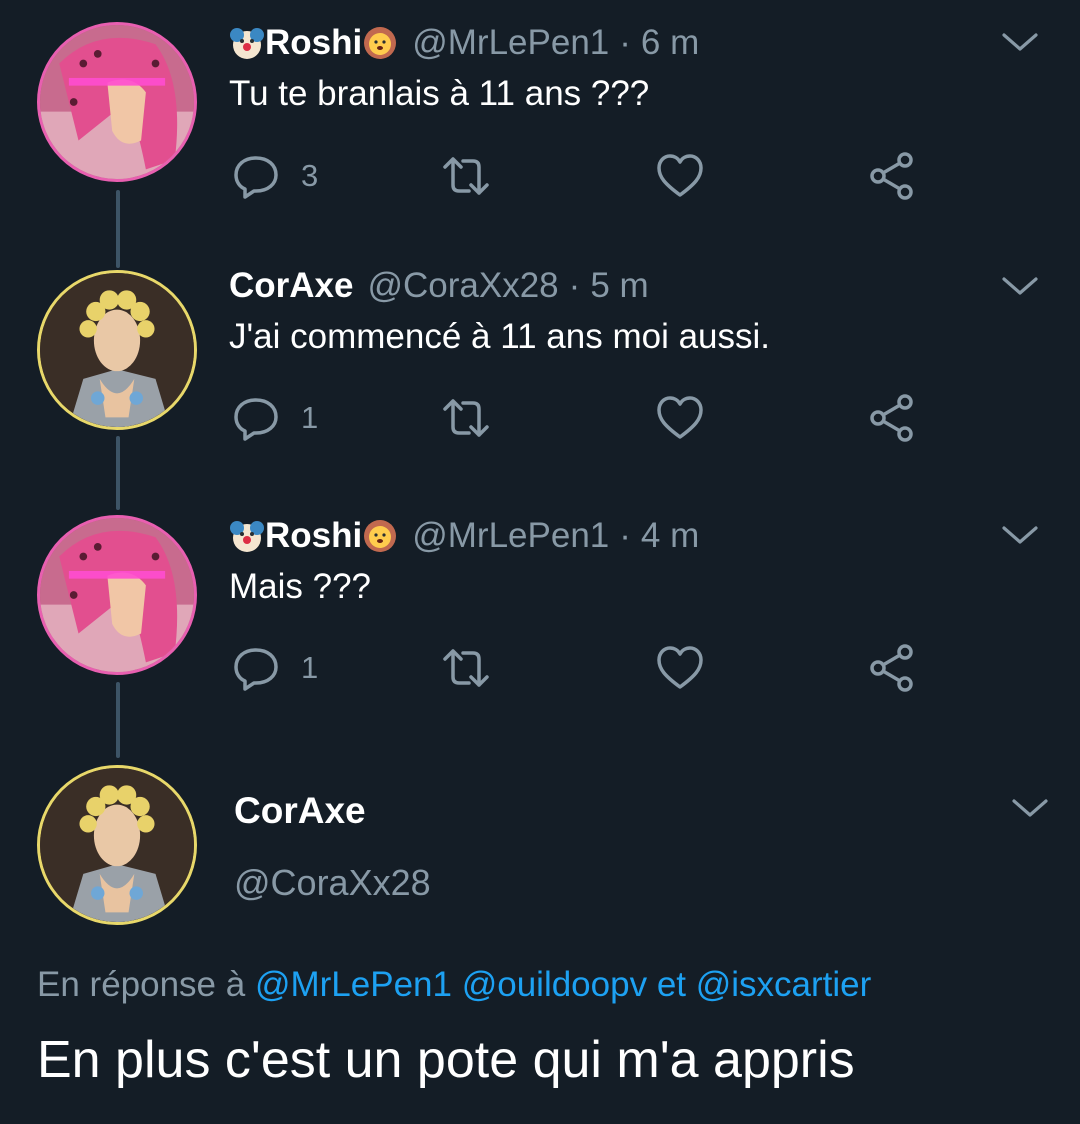  I want to click on mention-joiner: et, so click(671, 984).